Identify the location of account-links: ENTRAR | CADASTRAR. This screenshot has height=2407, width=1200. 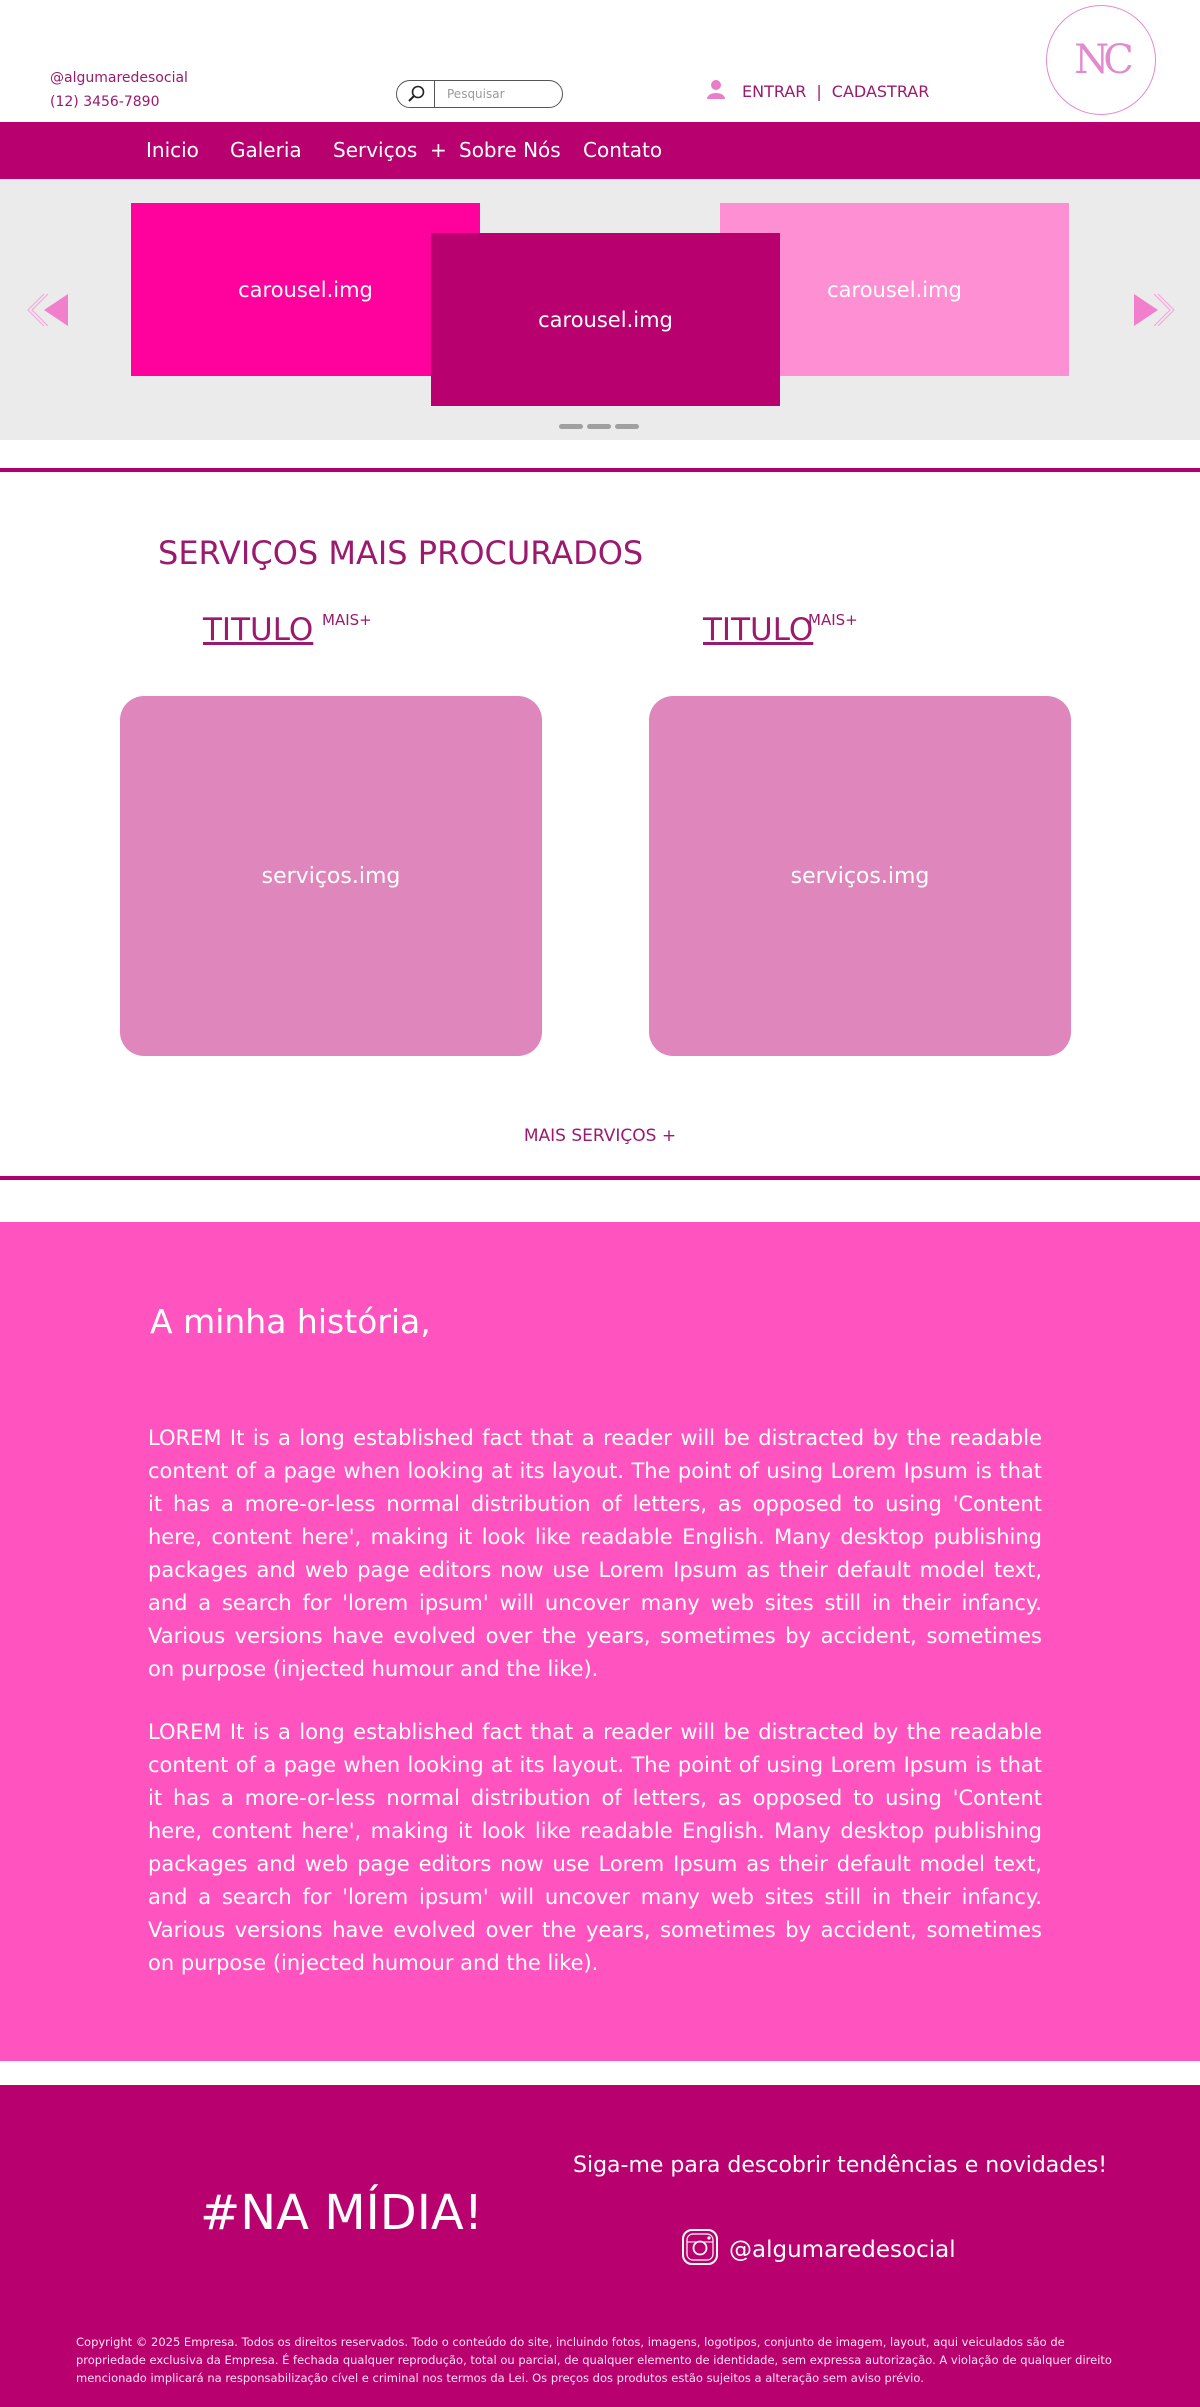
(817, 91).